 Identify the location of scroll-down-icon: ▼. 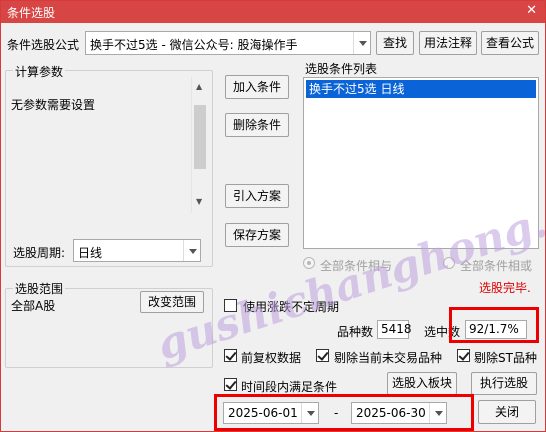
(199, 201).